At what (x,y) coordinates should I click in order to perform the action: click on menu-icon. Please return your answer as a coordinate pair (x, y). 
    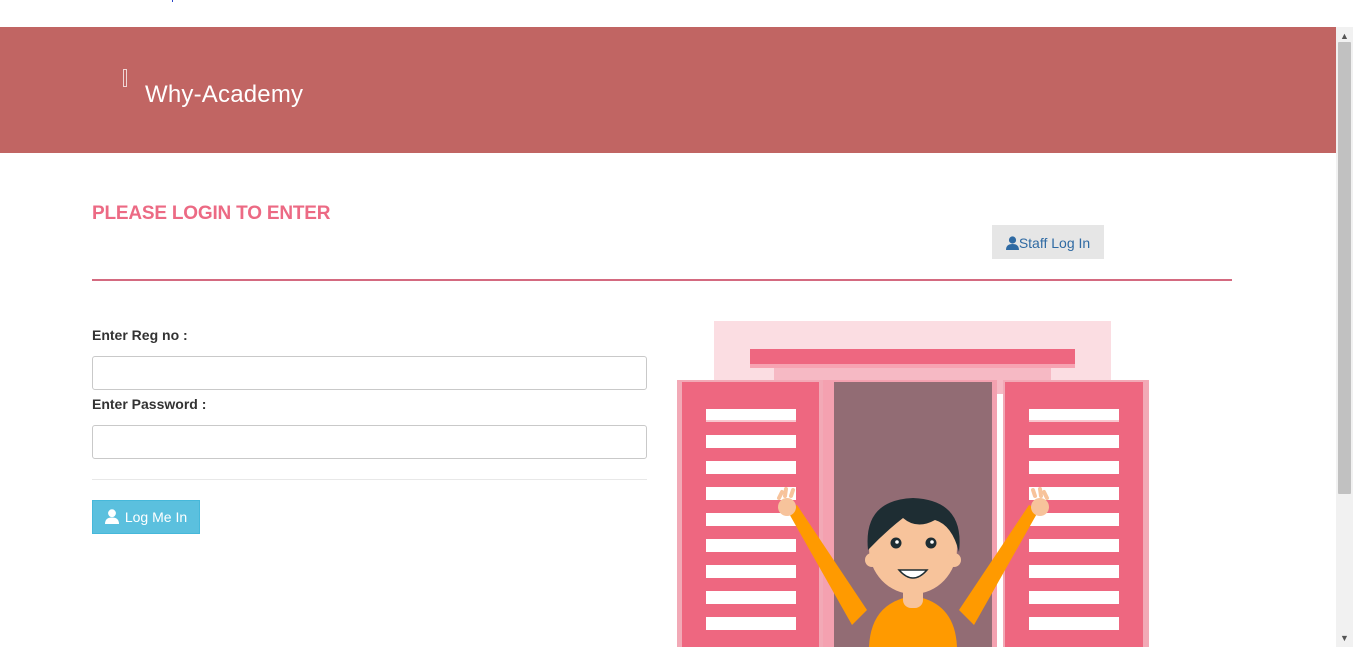
    Looking at the image, I should click on (125, 78).